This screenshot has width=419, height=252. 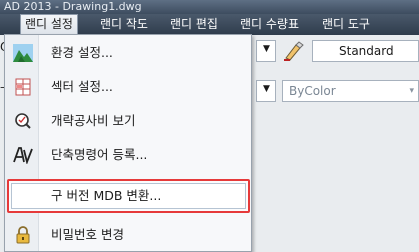 What do you see at coordinates (23, 53) in the screenshot?
I see `landscape-icon` at bounding box center [23, 53].